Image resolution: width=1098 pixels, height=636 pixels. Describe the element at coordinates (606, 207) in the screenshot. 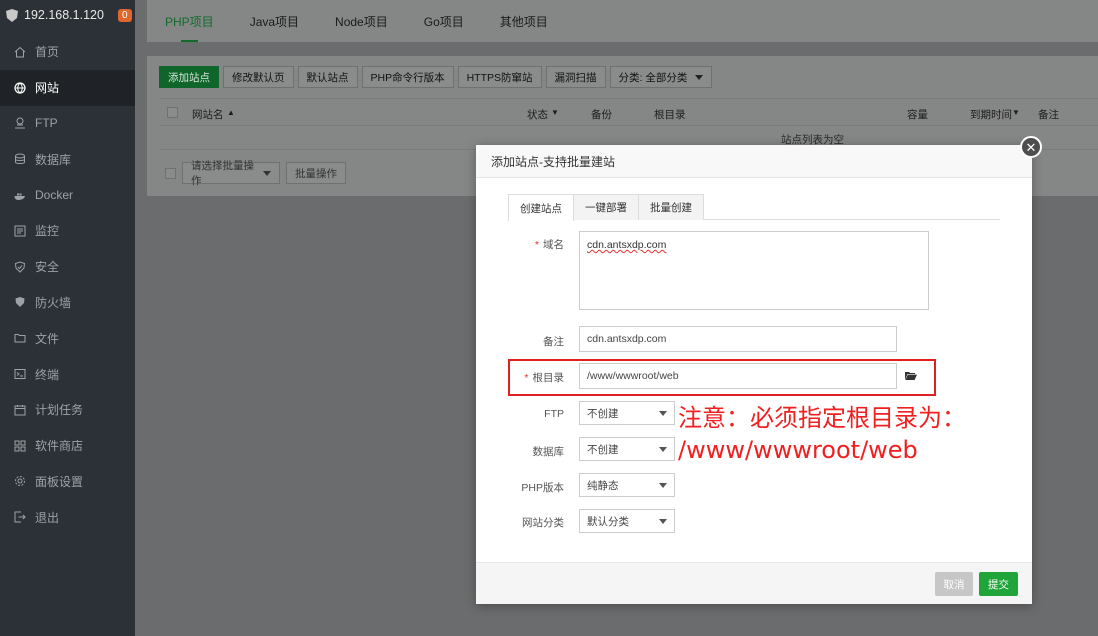

I see `tab-one-click-deploy: 一键部署` at that location.